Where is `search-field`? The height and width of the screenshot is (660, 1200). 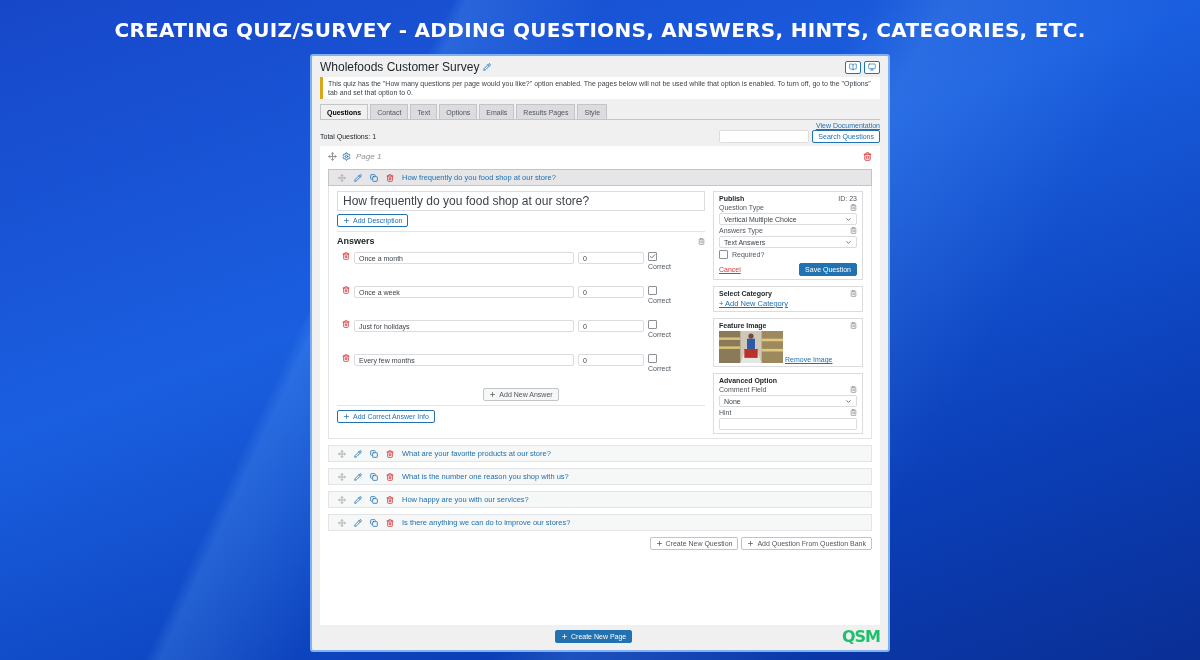
search-field is located at coordinates (764, 136).